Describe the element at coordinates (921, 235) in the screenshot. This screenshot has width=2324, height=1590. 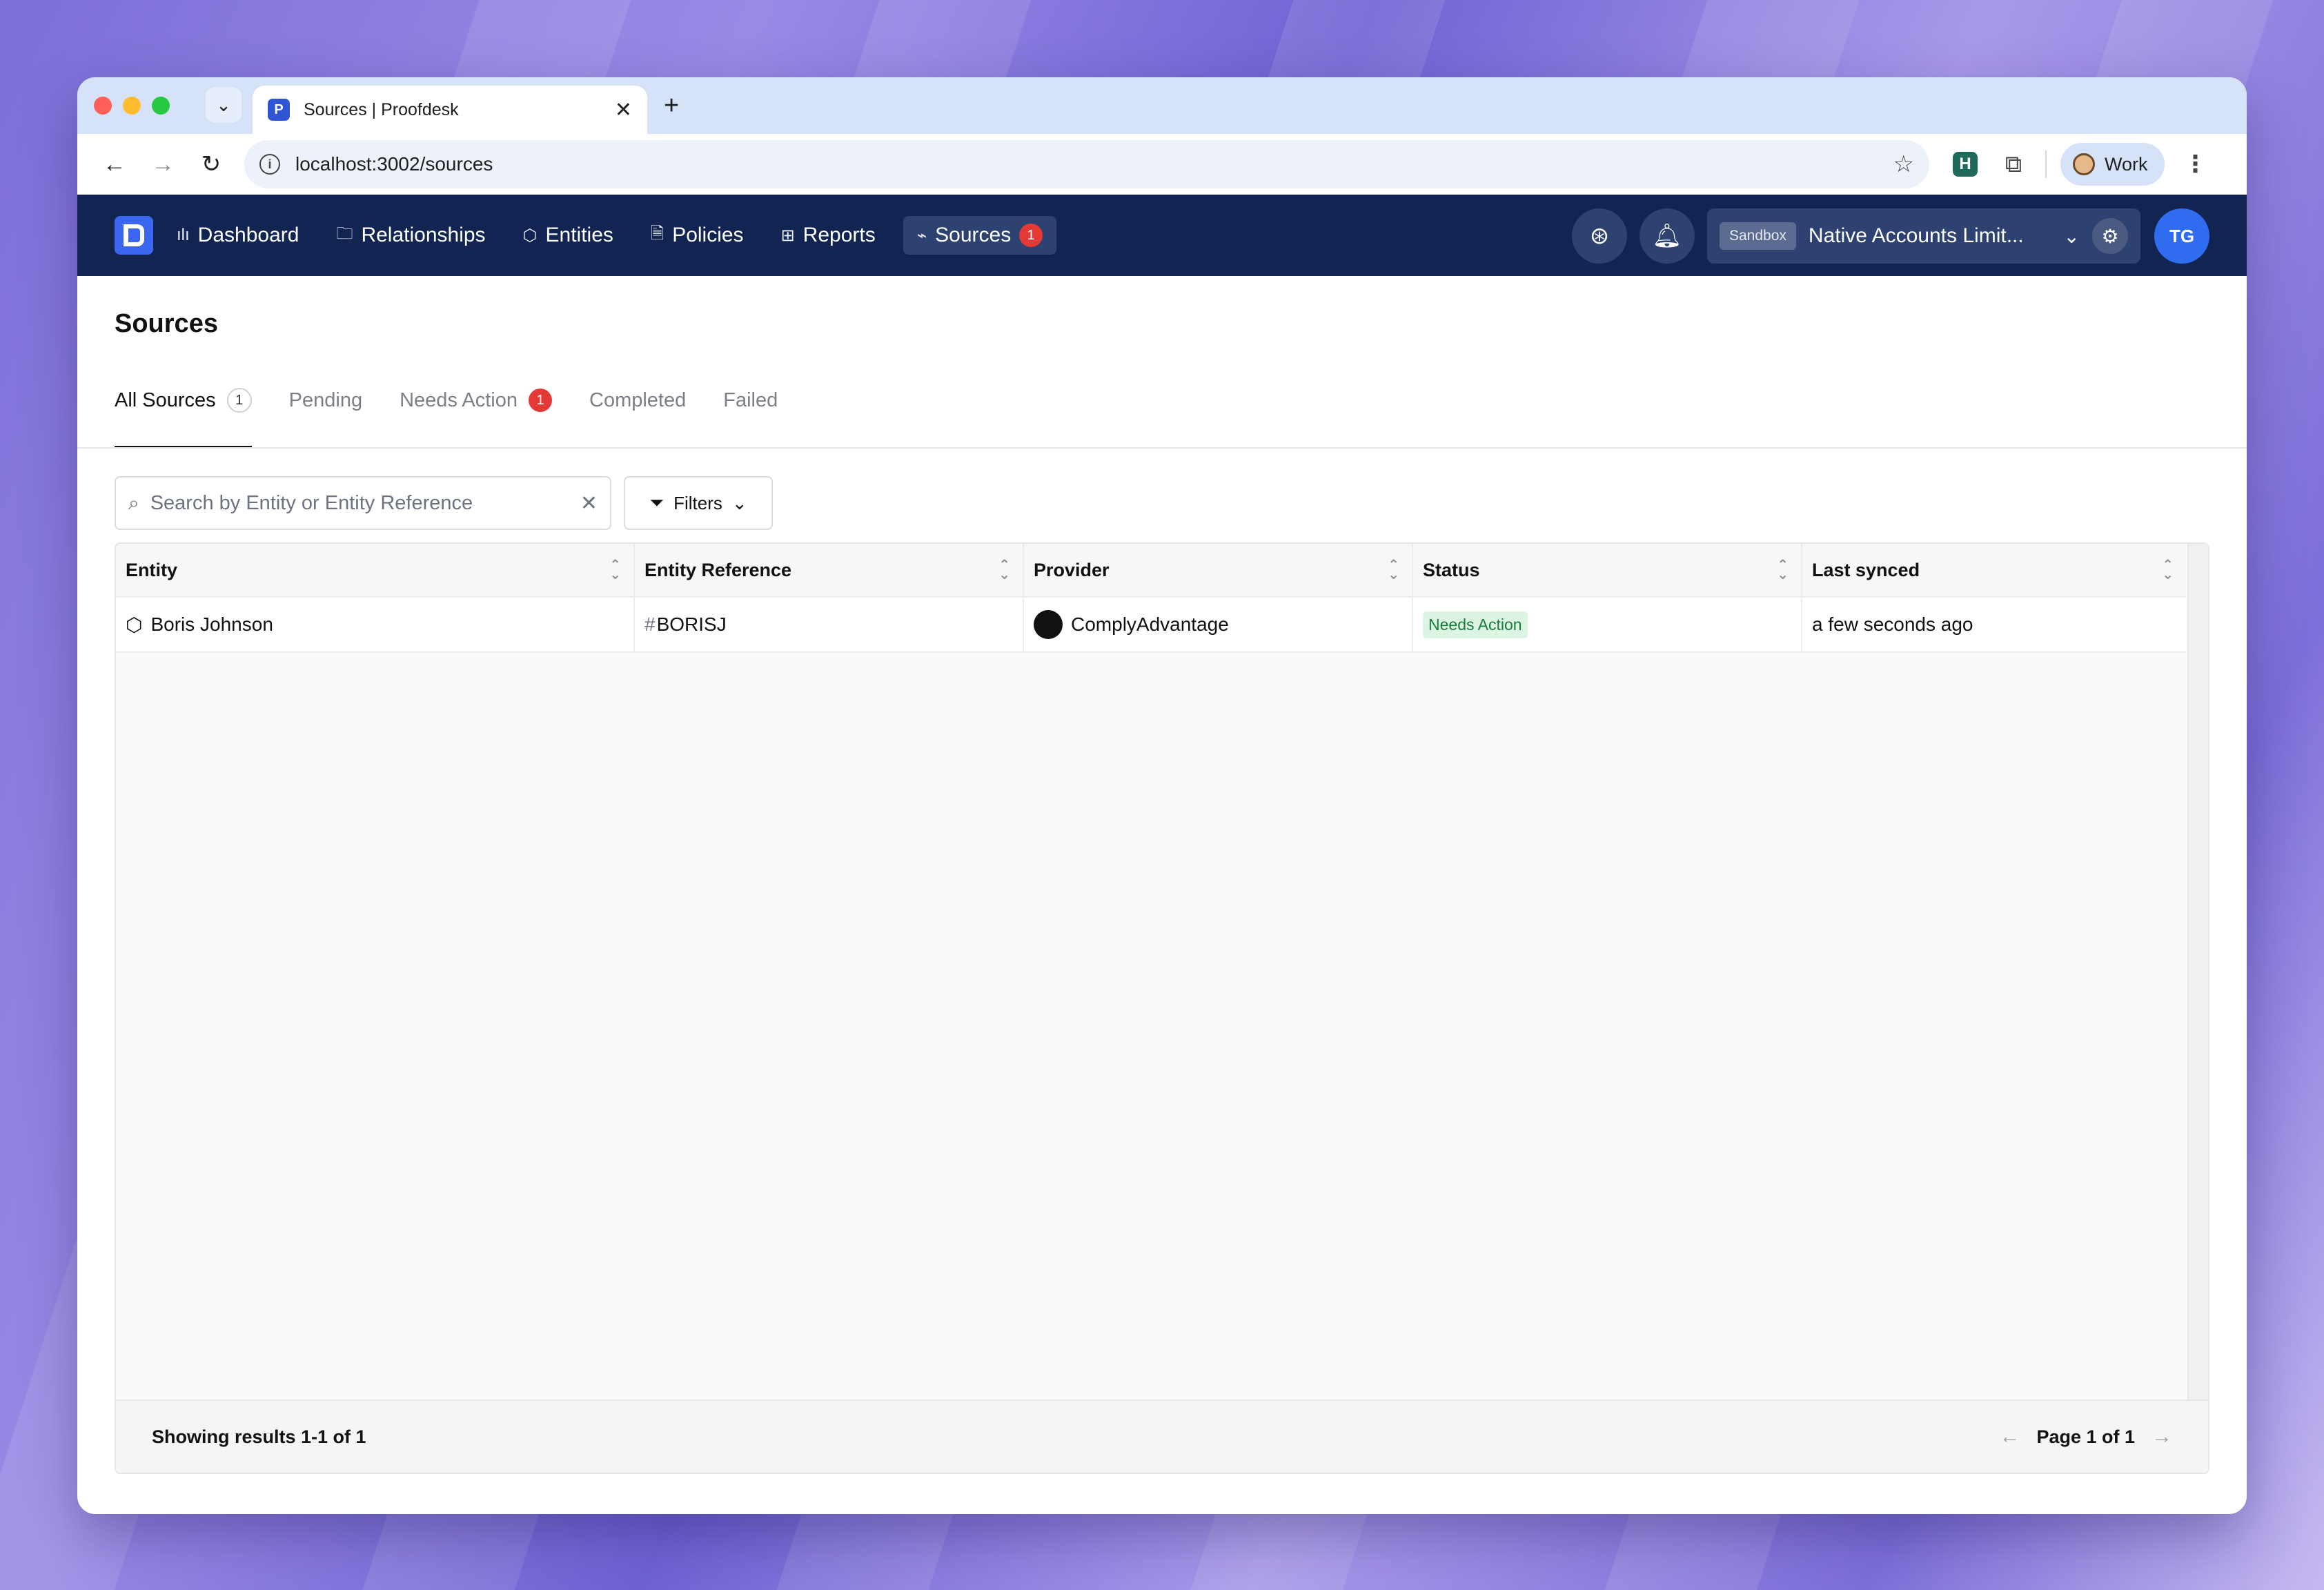
I see `rss-icon: ⌁` at that location.